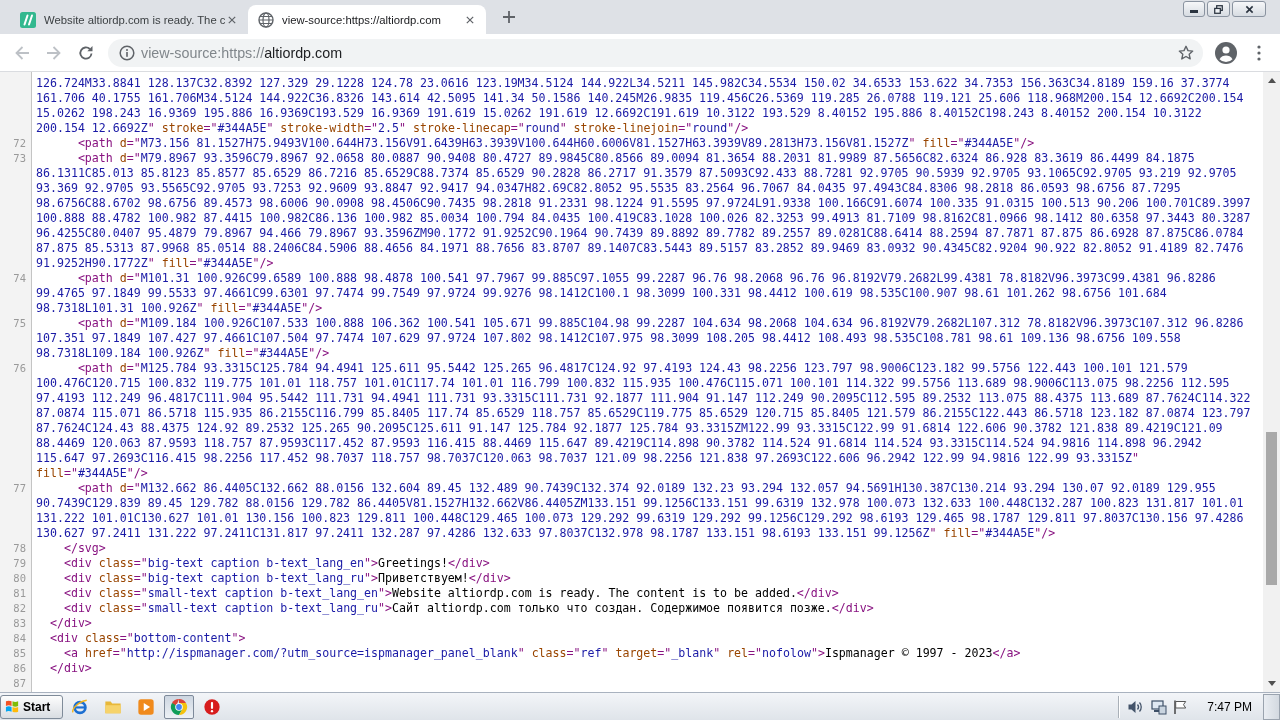 The width and height of the screenshot is (1280, 720). What do you see at coordinates (19, 323) in the screenshot?
I see `line-number: 75` at bounding box center [19, 323].